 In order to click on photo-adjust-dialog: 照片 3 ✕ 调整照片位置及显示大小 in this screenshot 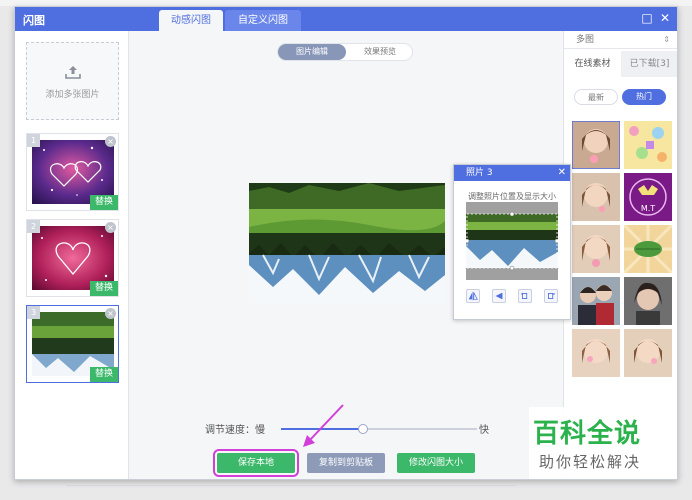, I will do `click(512, 242)`.